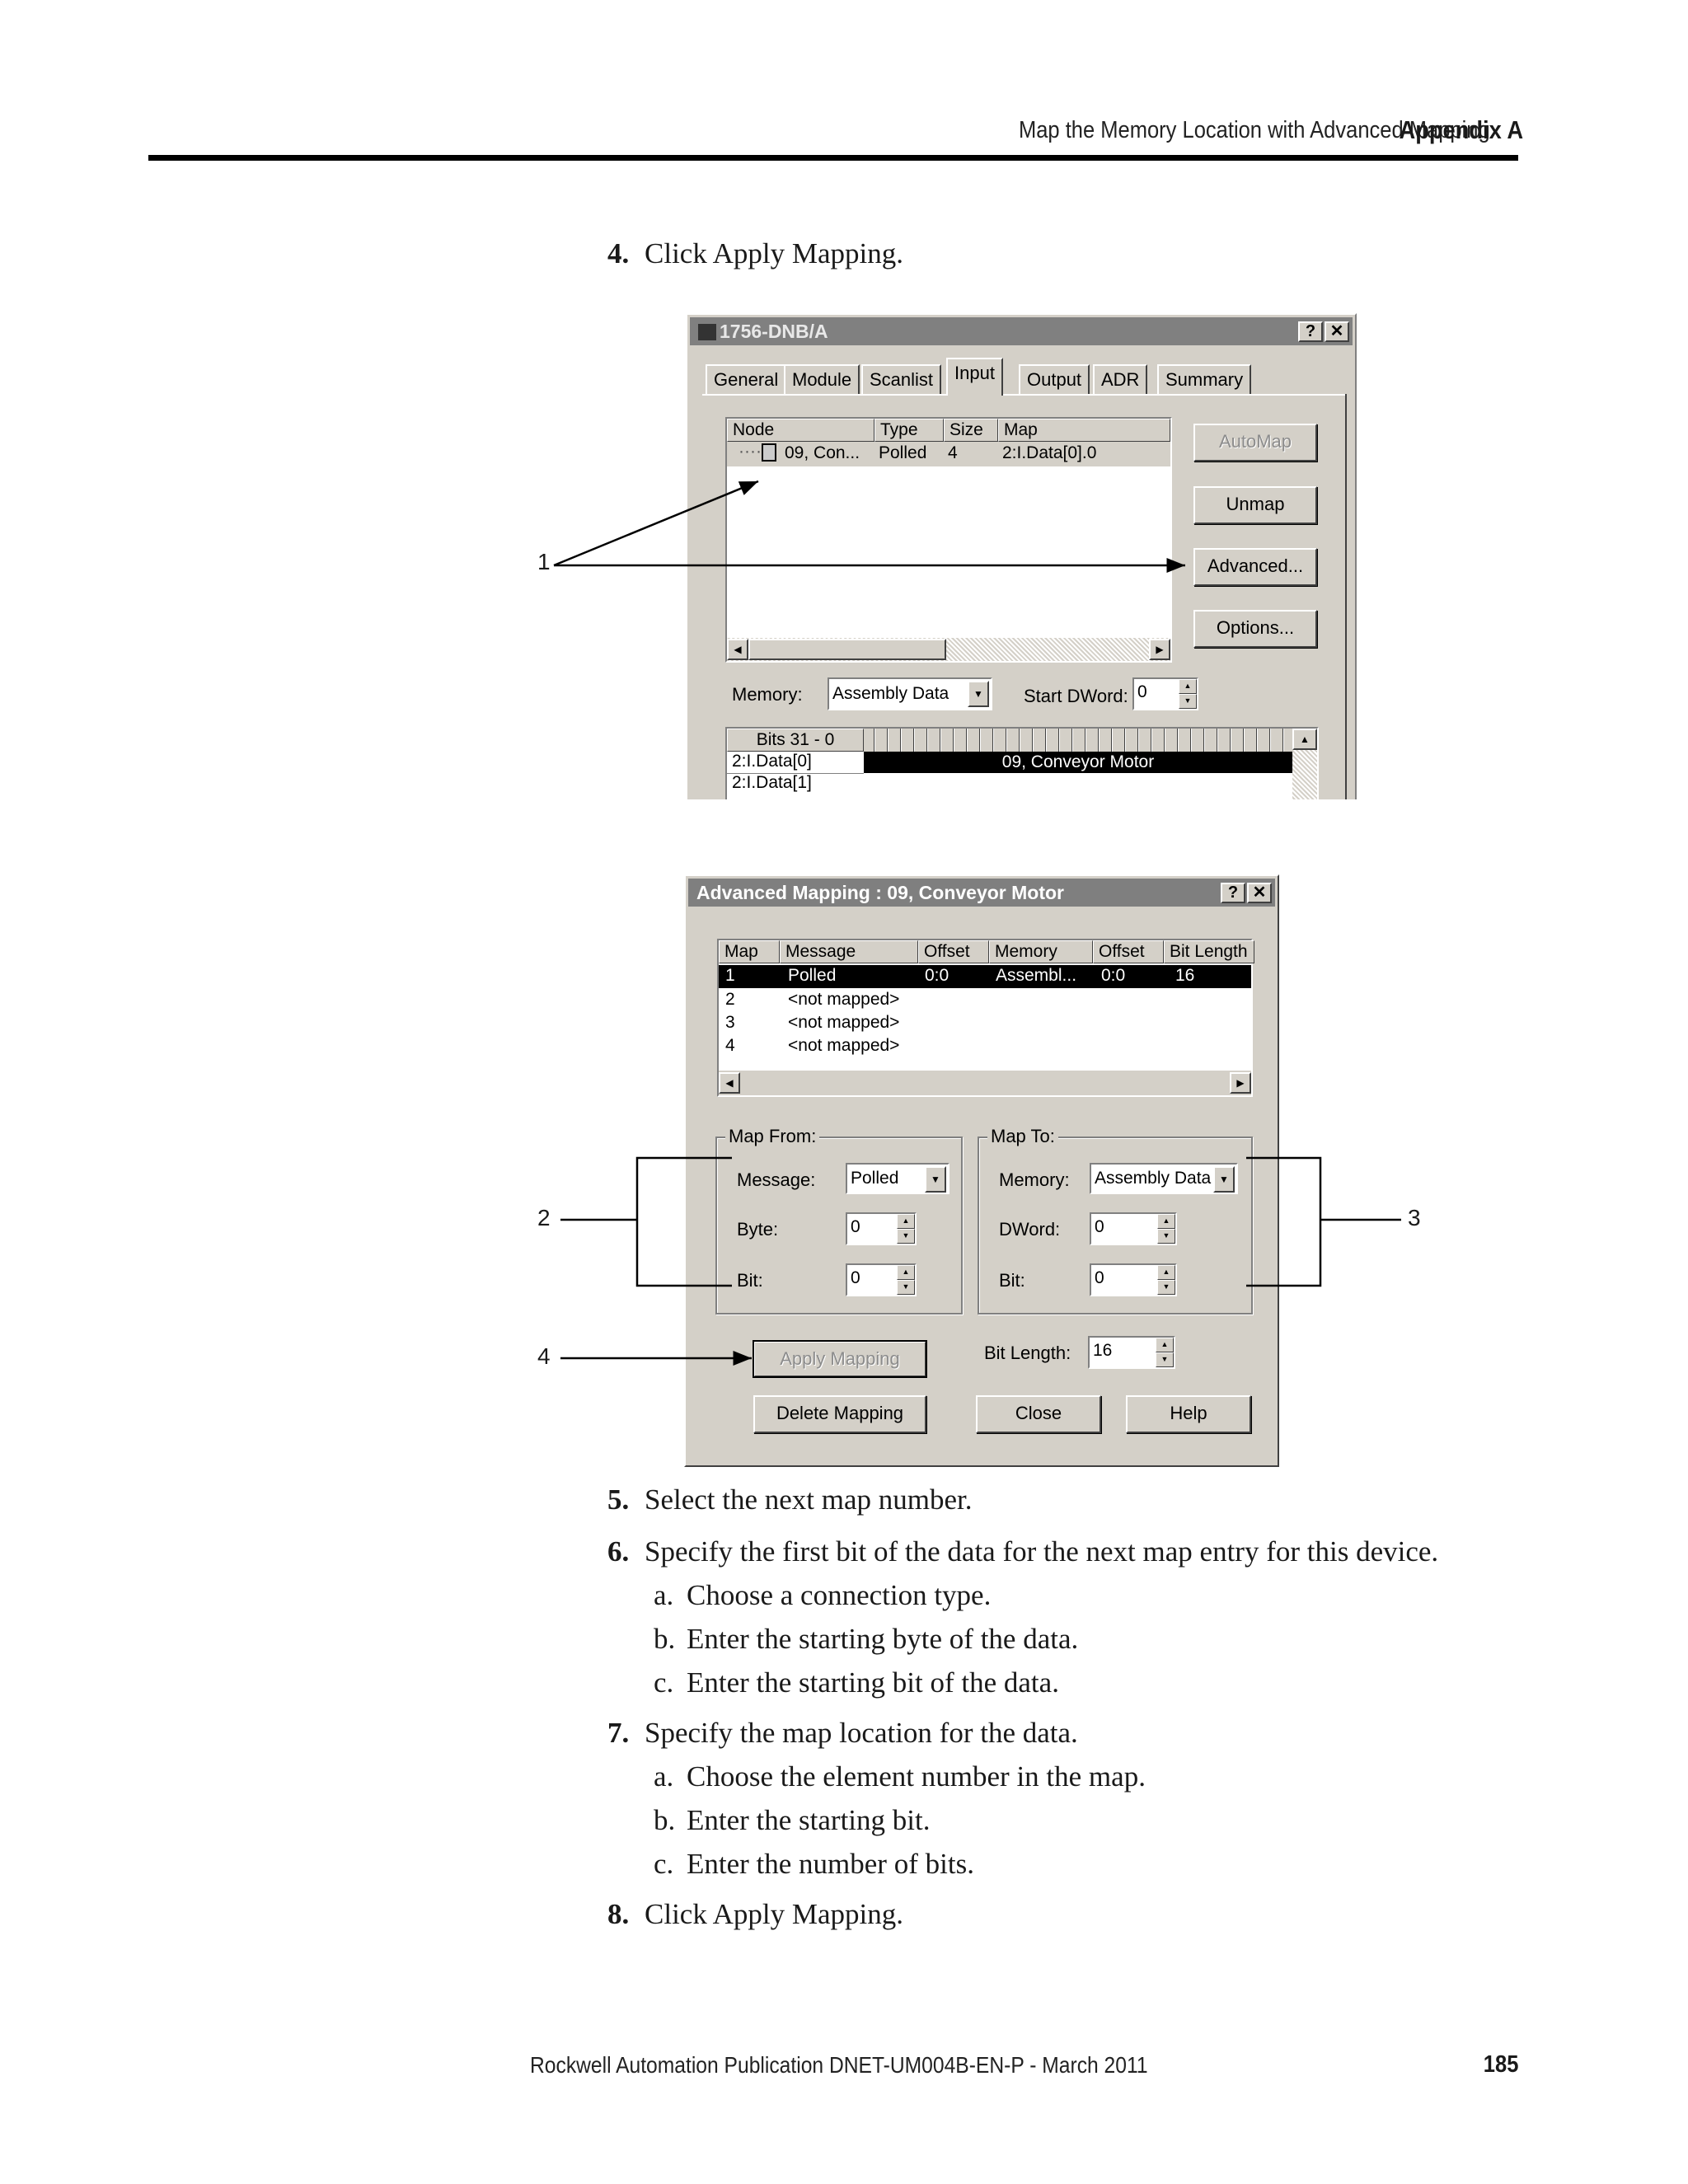 This screenshot has width=1688, height=2184. Describe the element at coordinates (985, 1001) in the screenshot. I see `table-row: 2 <not mapped>` at that location.